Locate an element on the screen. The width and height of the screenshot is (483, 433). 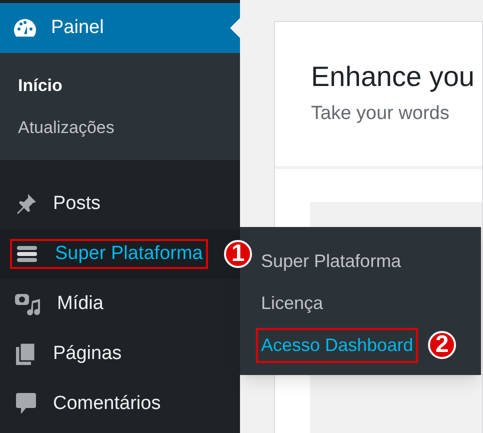
pushpin-icon is located at coordinates (26, 204).